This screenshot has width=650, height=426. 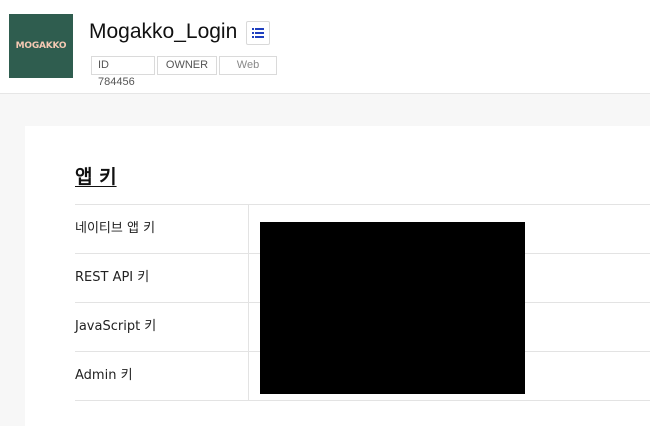 What do you see at coordinates (162, 327) in the screenshot?
I see `key-label: JavaScript 키` at bounding box center [162, 327].